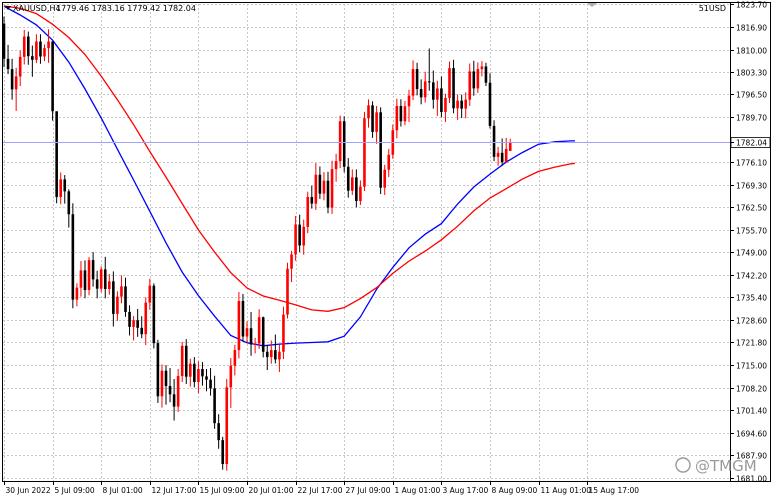  Describe the element at coordinates (751, 95) in the screenshot. I see `y-tick-label: 1796.50` at that location.